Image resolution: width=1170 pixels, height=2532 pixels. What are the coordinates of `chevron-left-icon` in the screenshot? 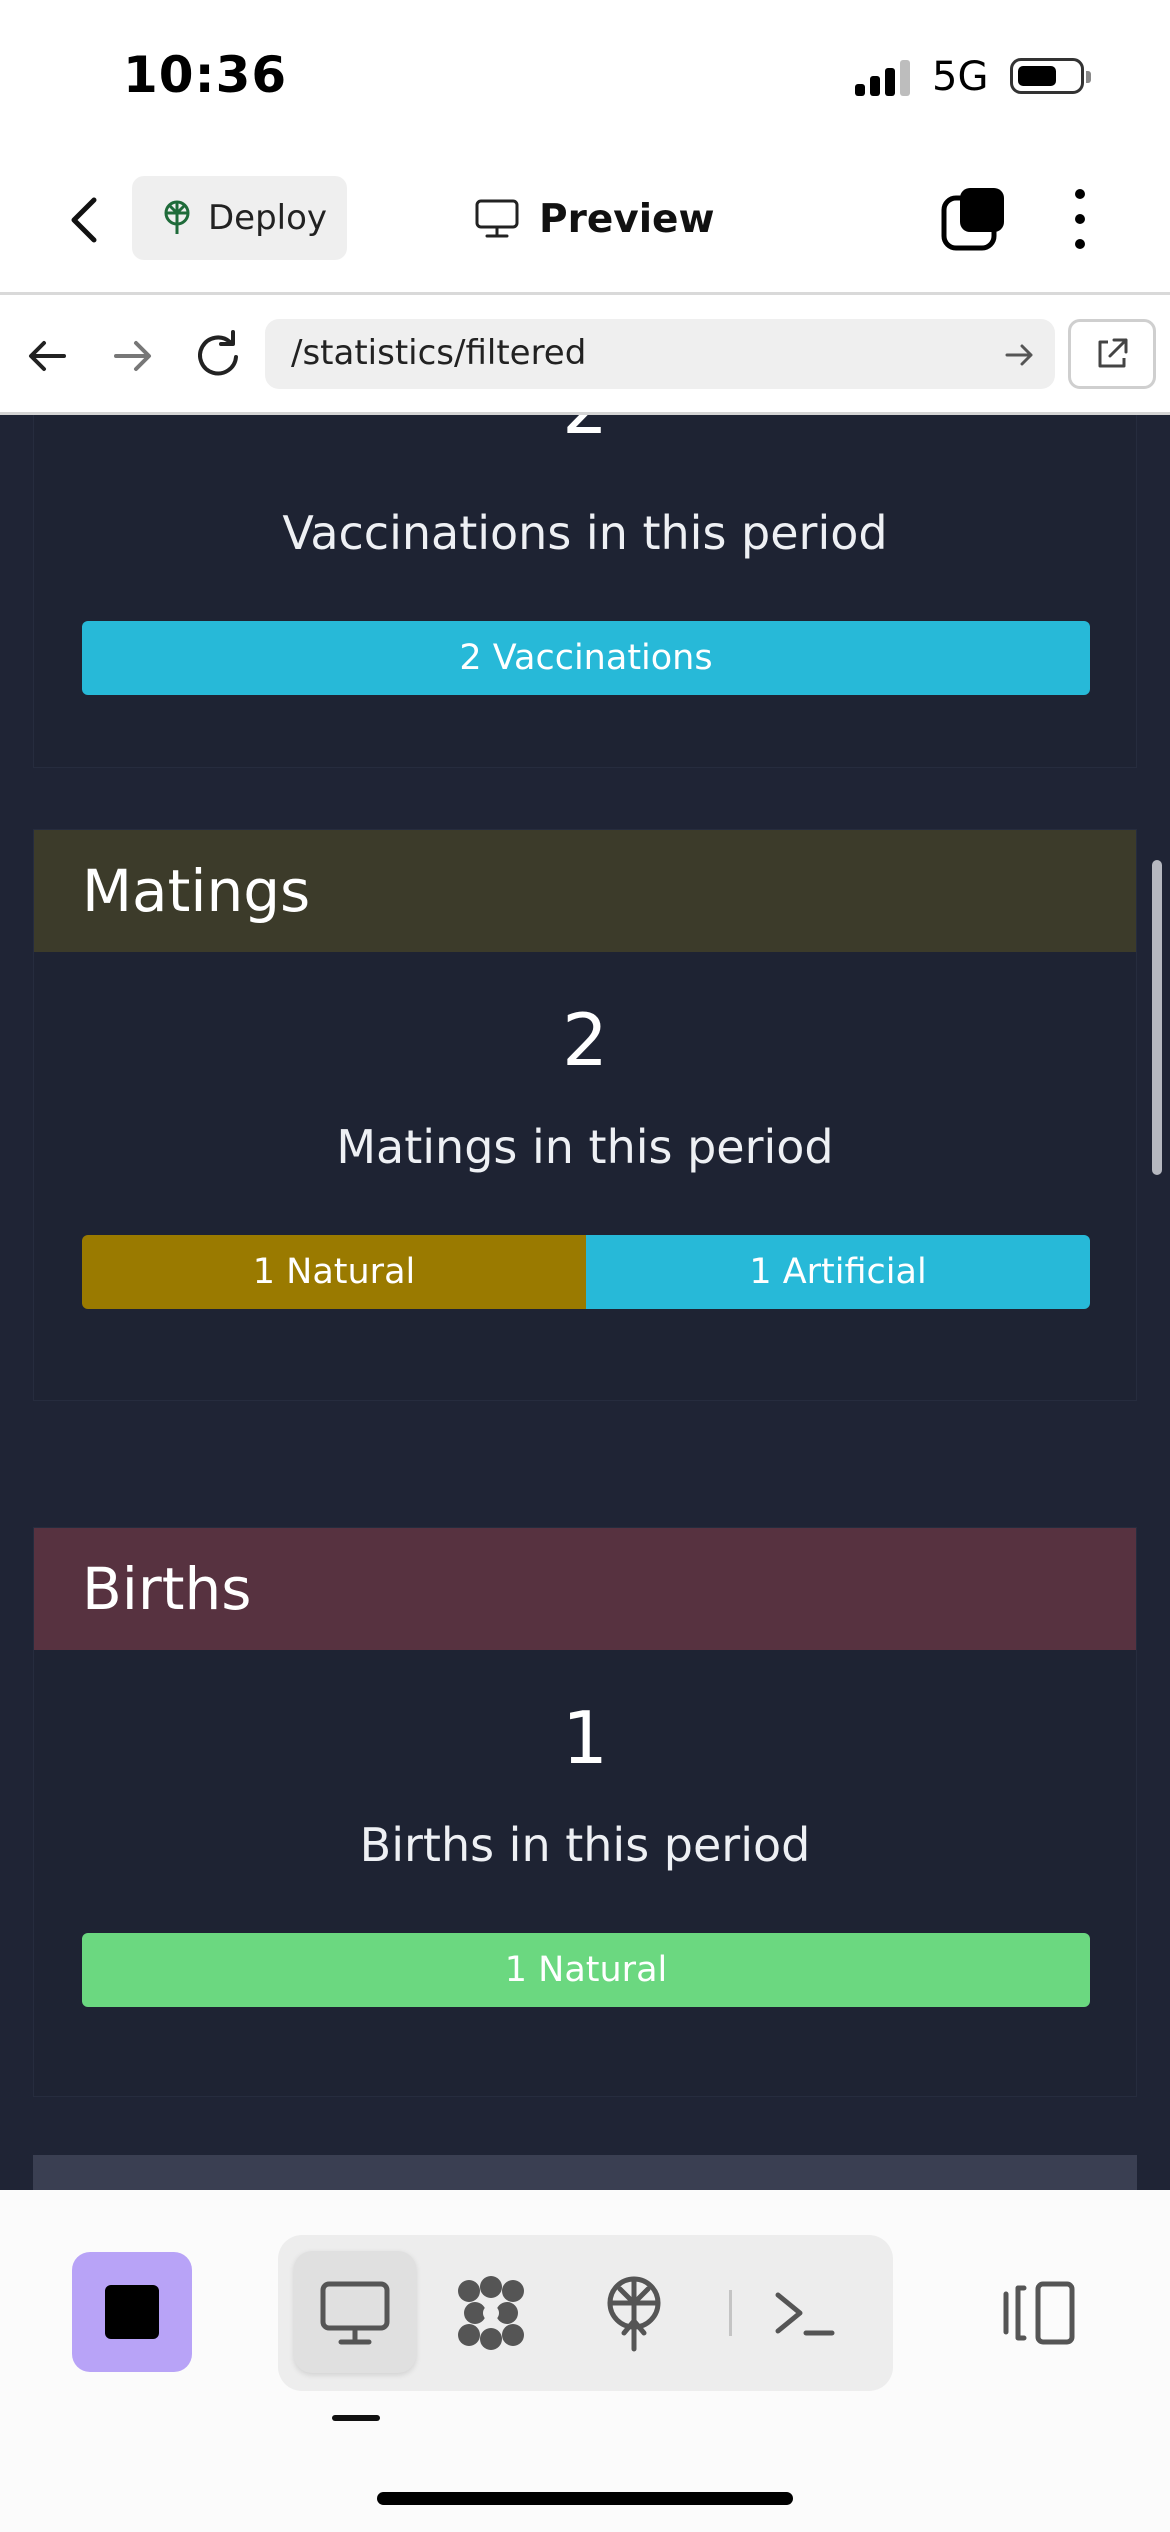 It's located at (85, 220).